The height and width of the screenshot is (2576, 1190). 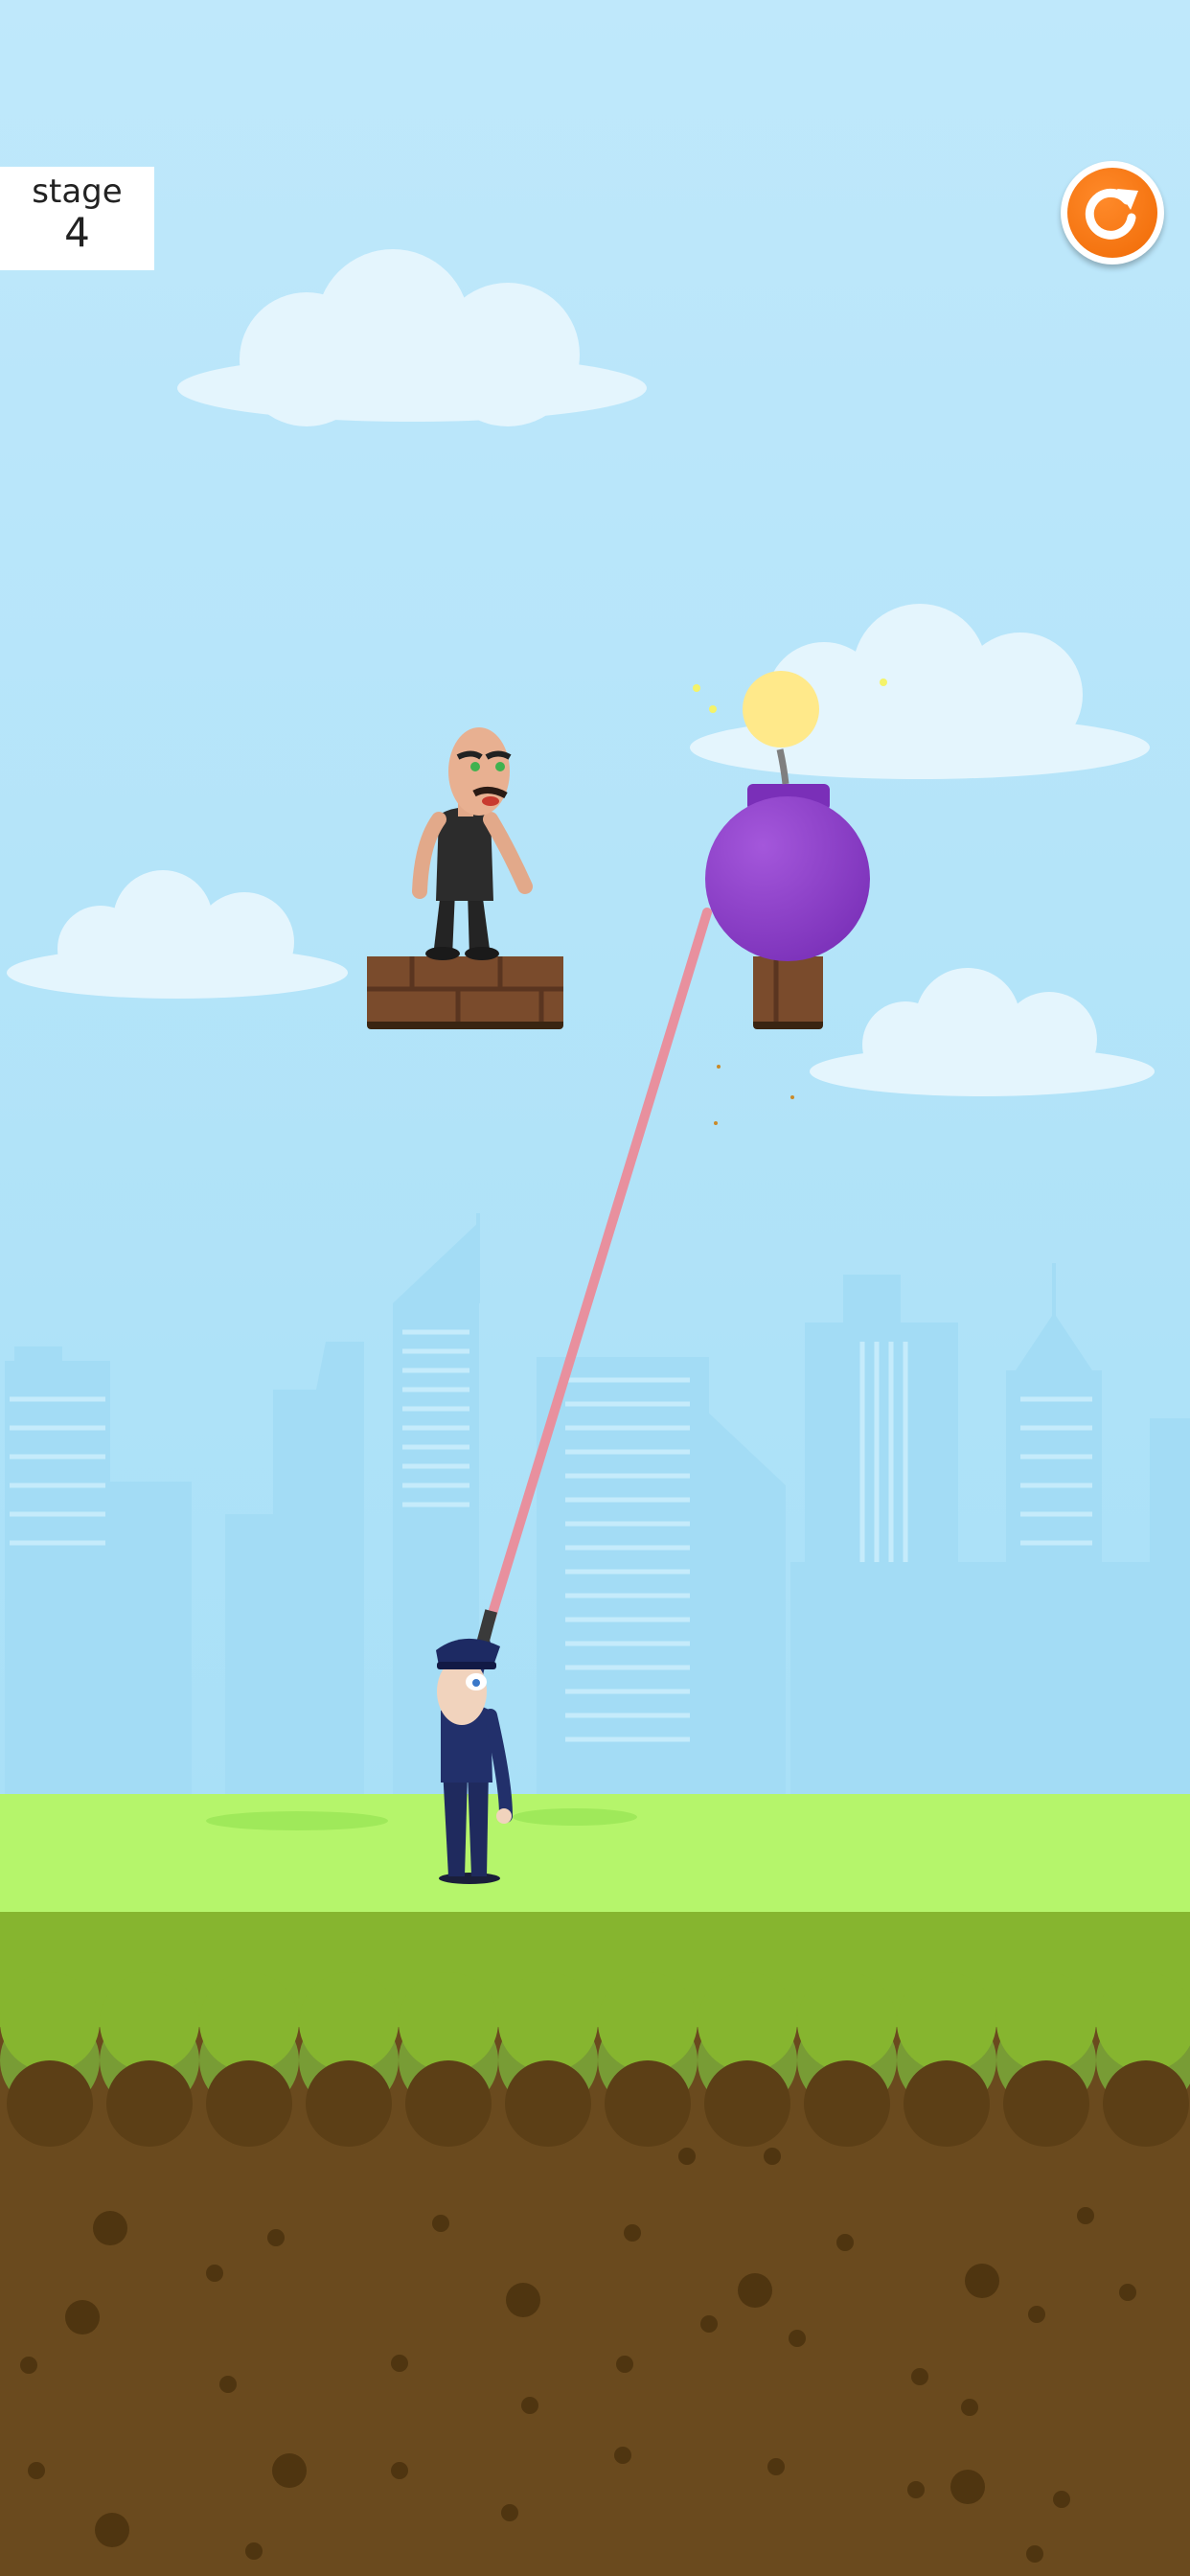 I want to click on bomb-platform, so click(x=788, y=993).